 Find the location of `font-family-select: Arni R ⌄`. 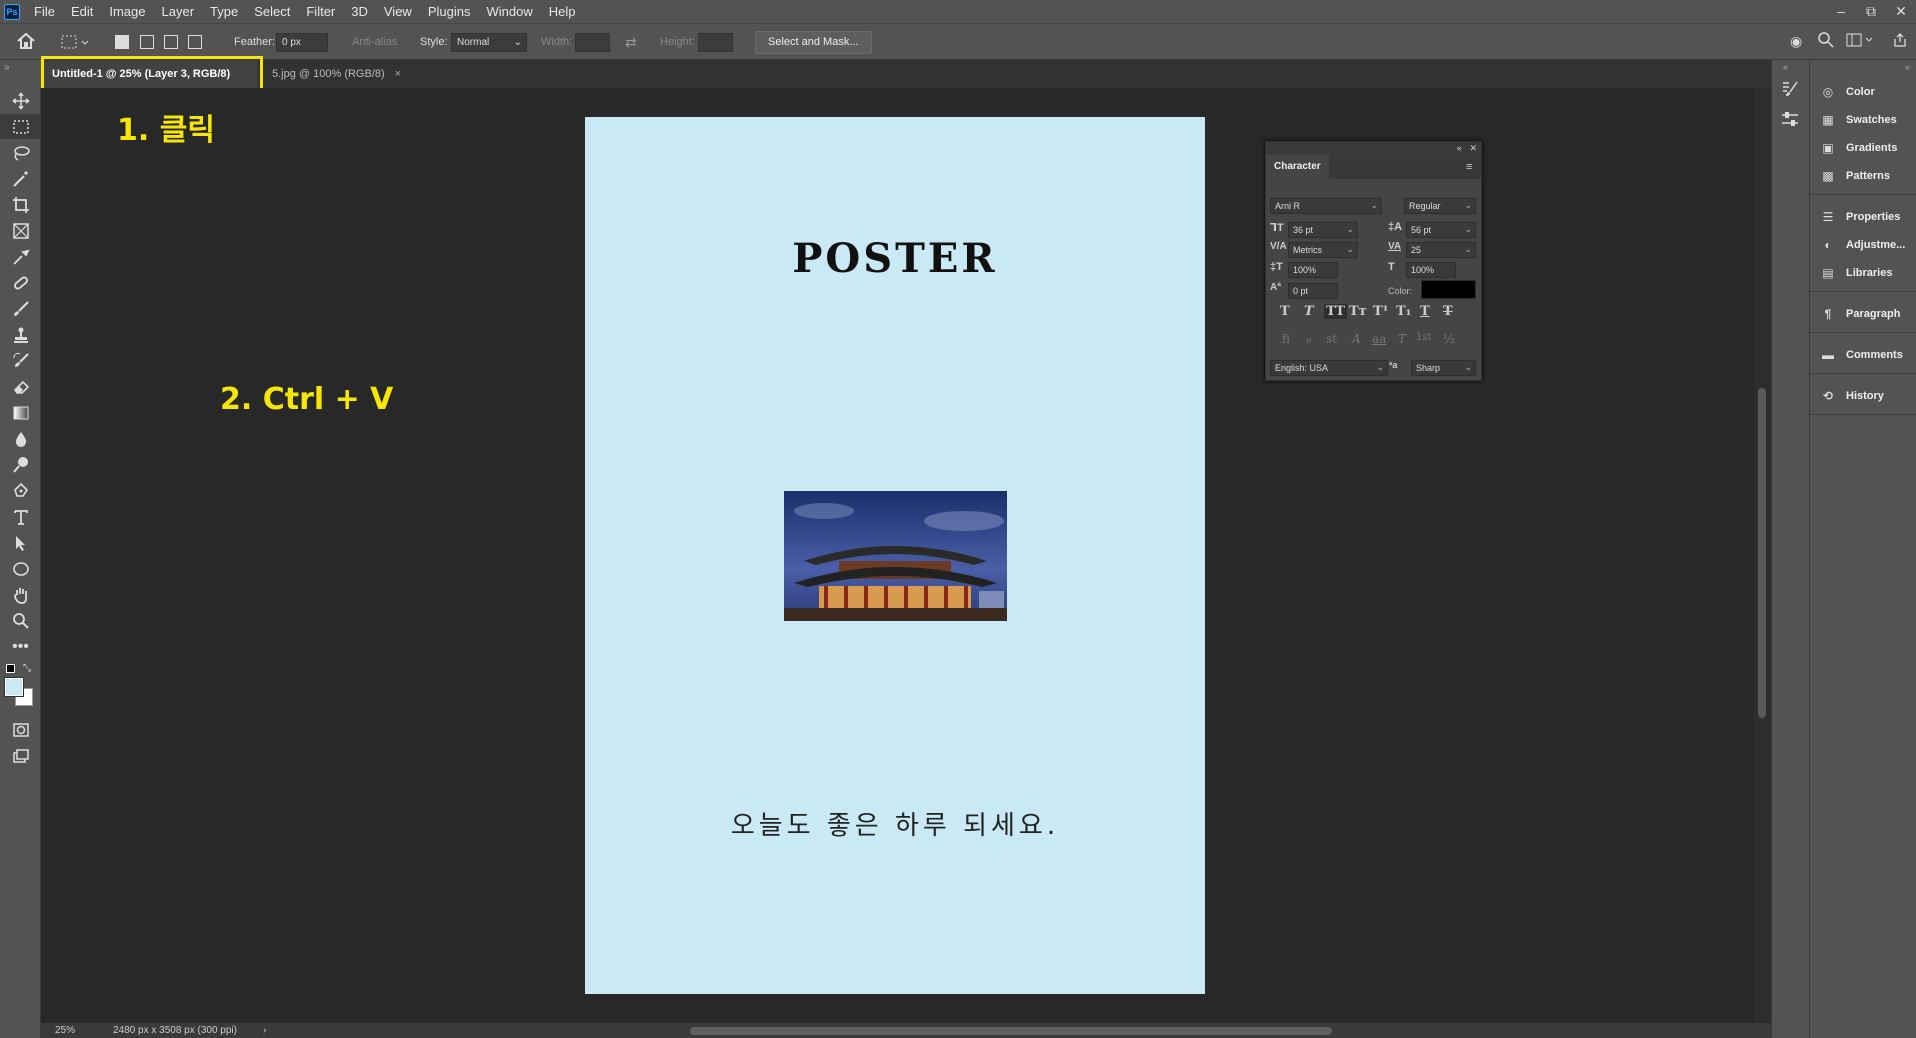

font-family-select: Arni R ⌄ is located at coordinates (1326, 206).